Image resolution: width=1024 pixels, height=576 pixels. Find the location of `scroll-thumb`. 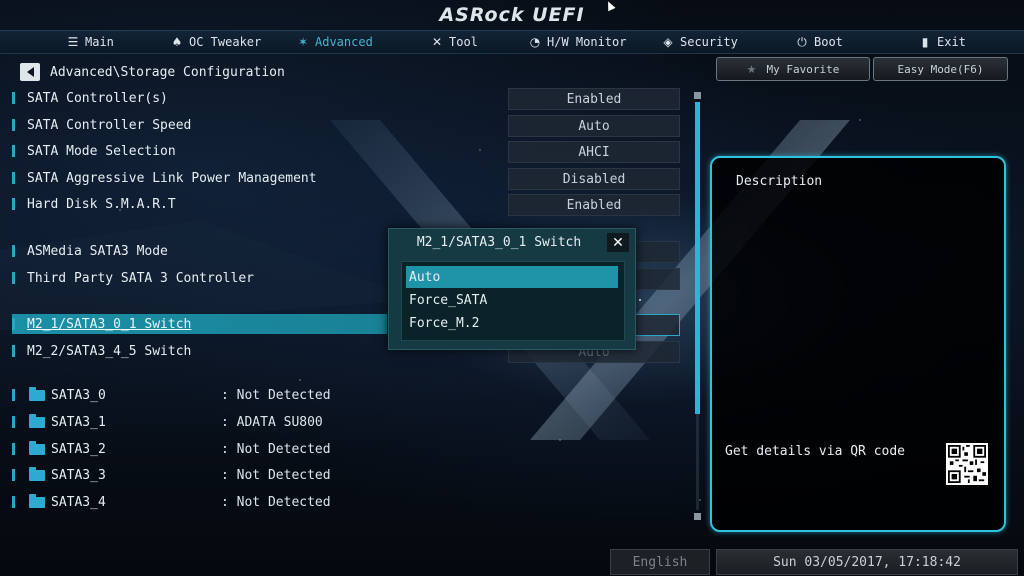

scroll-thumb is located at coordinates (697, 258).